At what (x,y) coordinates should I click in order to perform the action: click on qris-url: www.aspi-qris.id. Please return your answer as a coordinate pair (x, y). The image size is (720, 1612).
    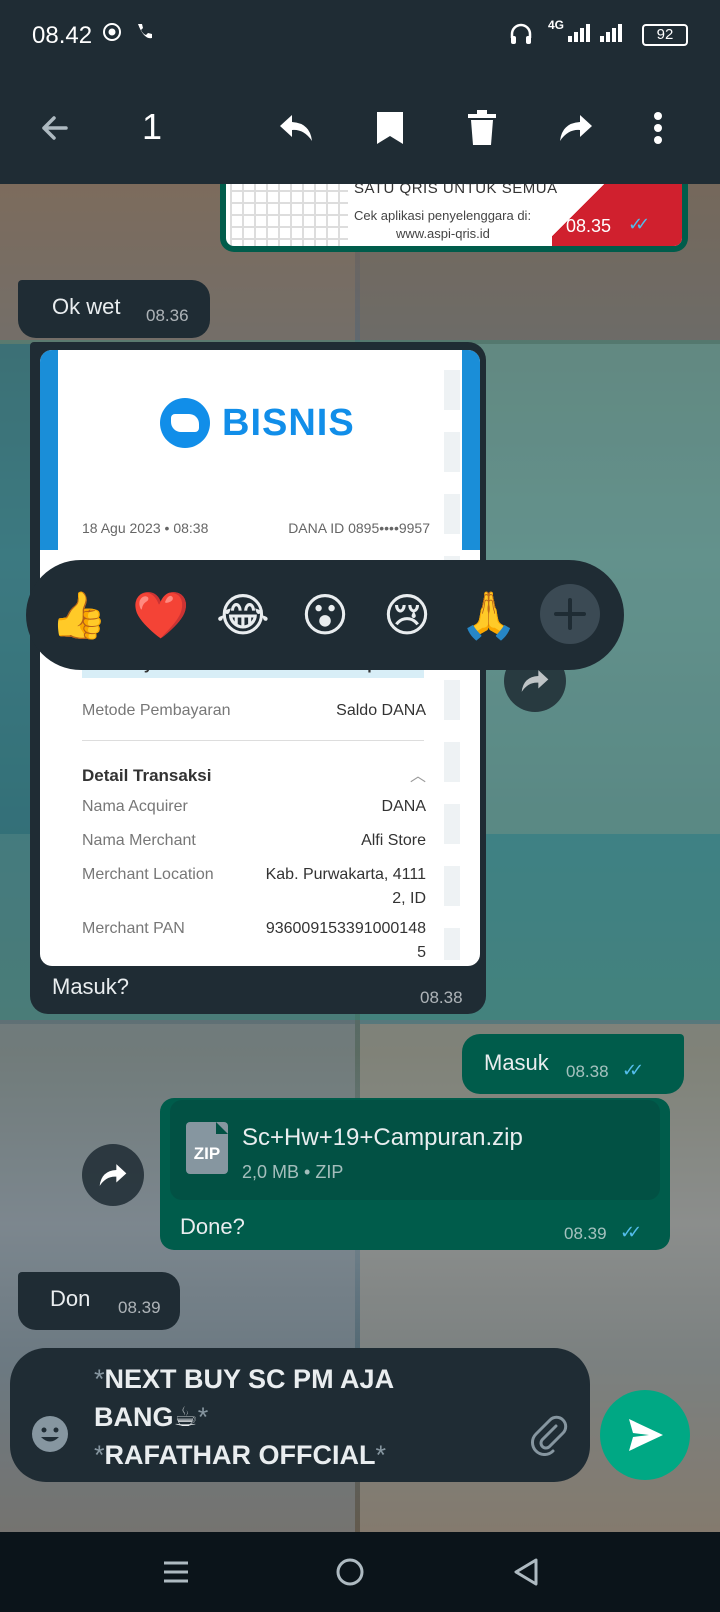
    Looking at the image, I should click on (443, 233).